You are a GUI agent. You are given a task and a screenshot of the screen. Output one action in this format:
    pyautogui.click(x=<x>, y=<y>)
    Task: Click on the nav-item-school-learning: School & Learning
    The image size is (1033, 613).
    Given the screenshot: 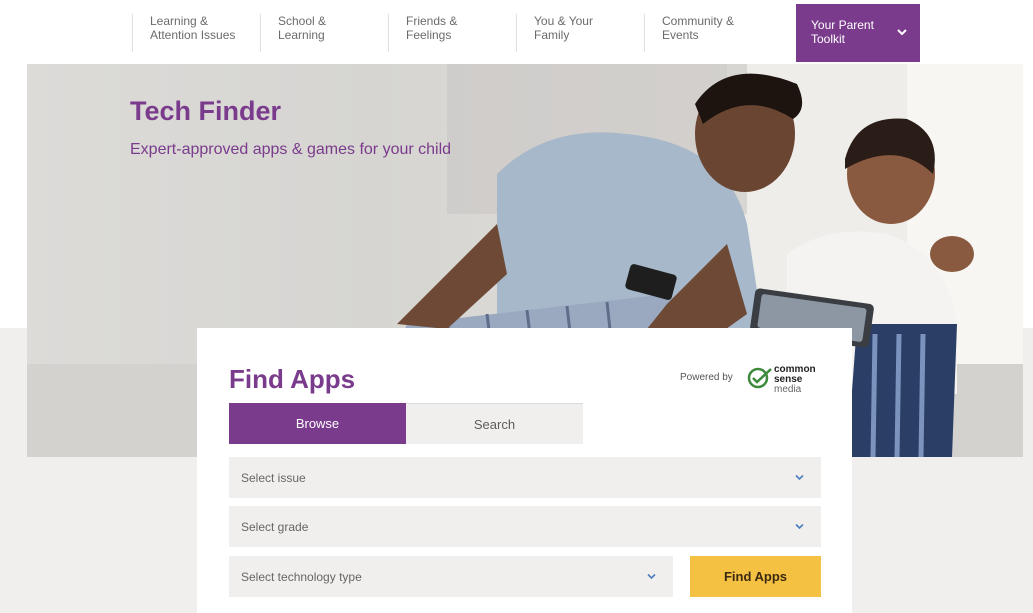 What is the action you would take?
    pyautogui.click(x=293, y=33)
    